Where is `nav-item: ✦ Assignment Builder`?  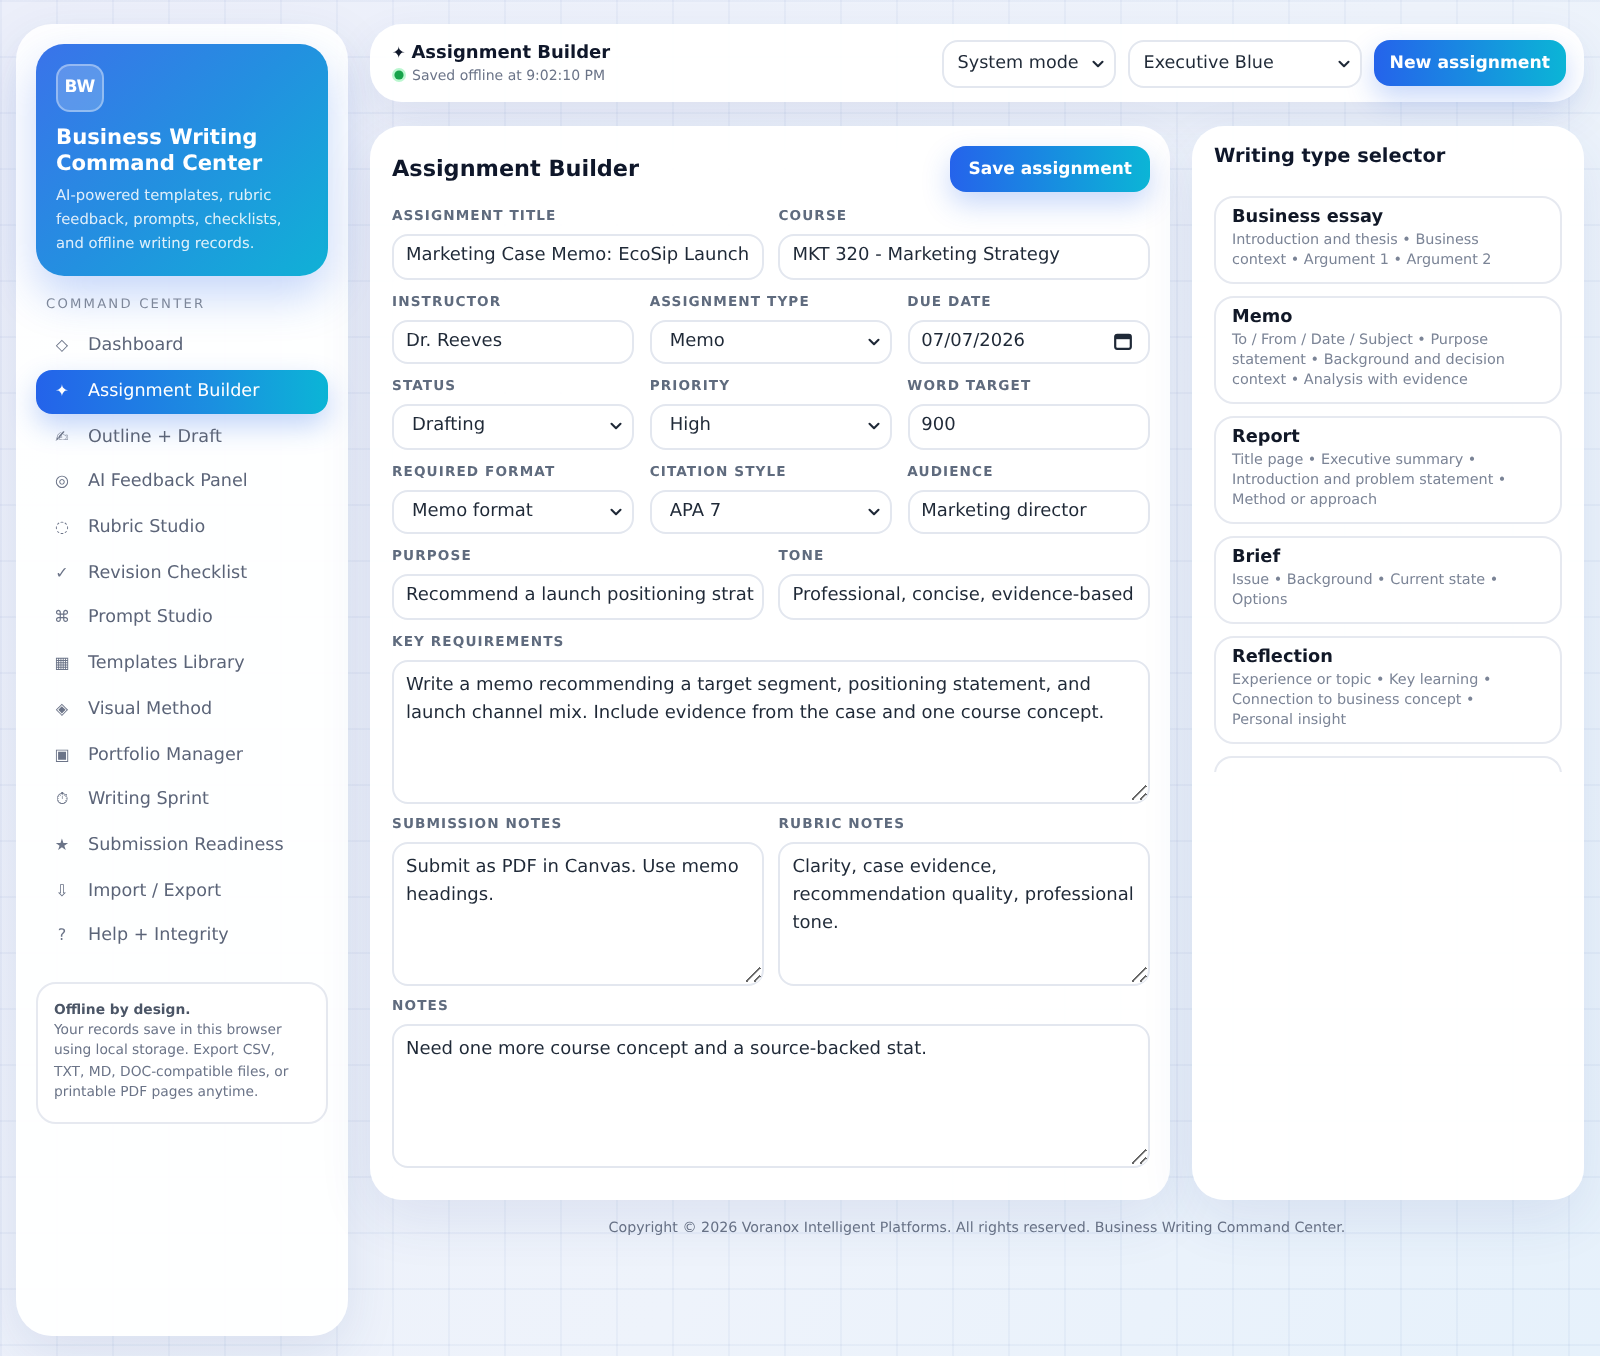 nav-item: ✦ Assignment Builder is located at coordinates (182, 392).